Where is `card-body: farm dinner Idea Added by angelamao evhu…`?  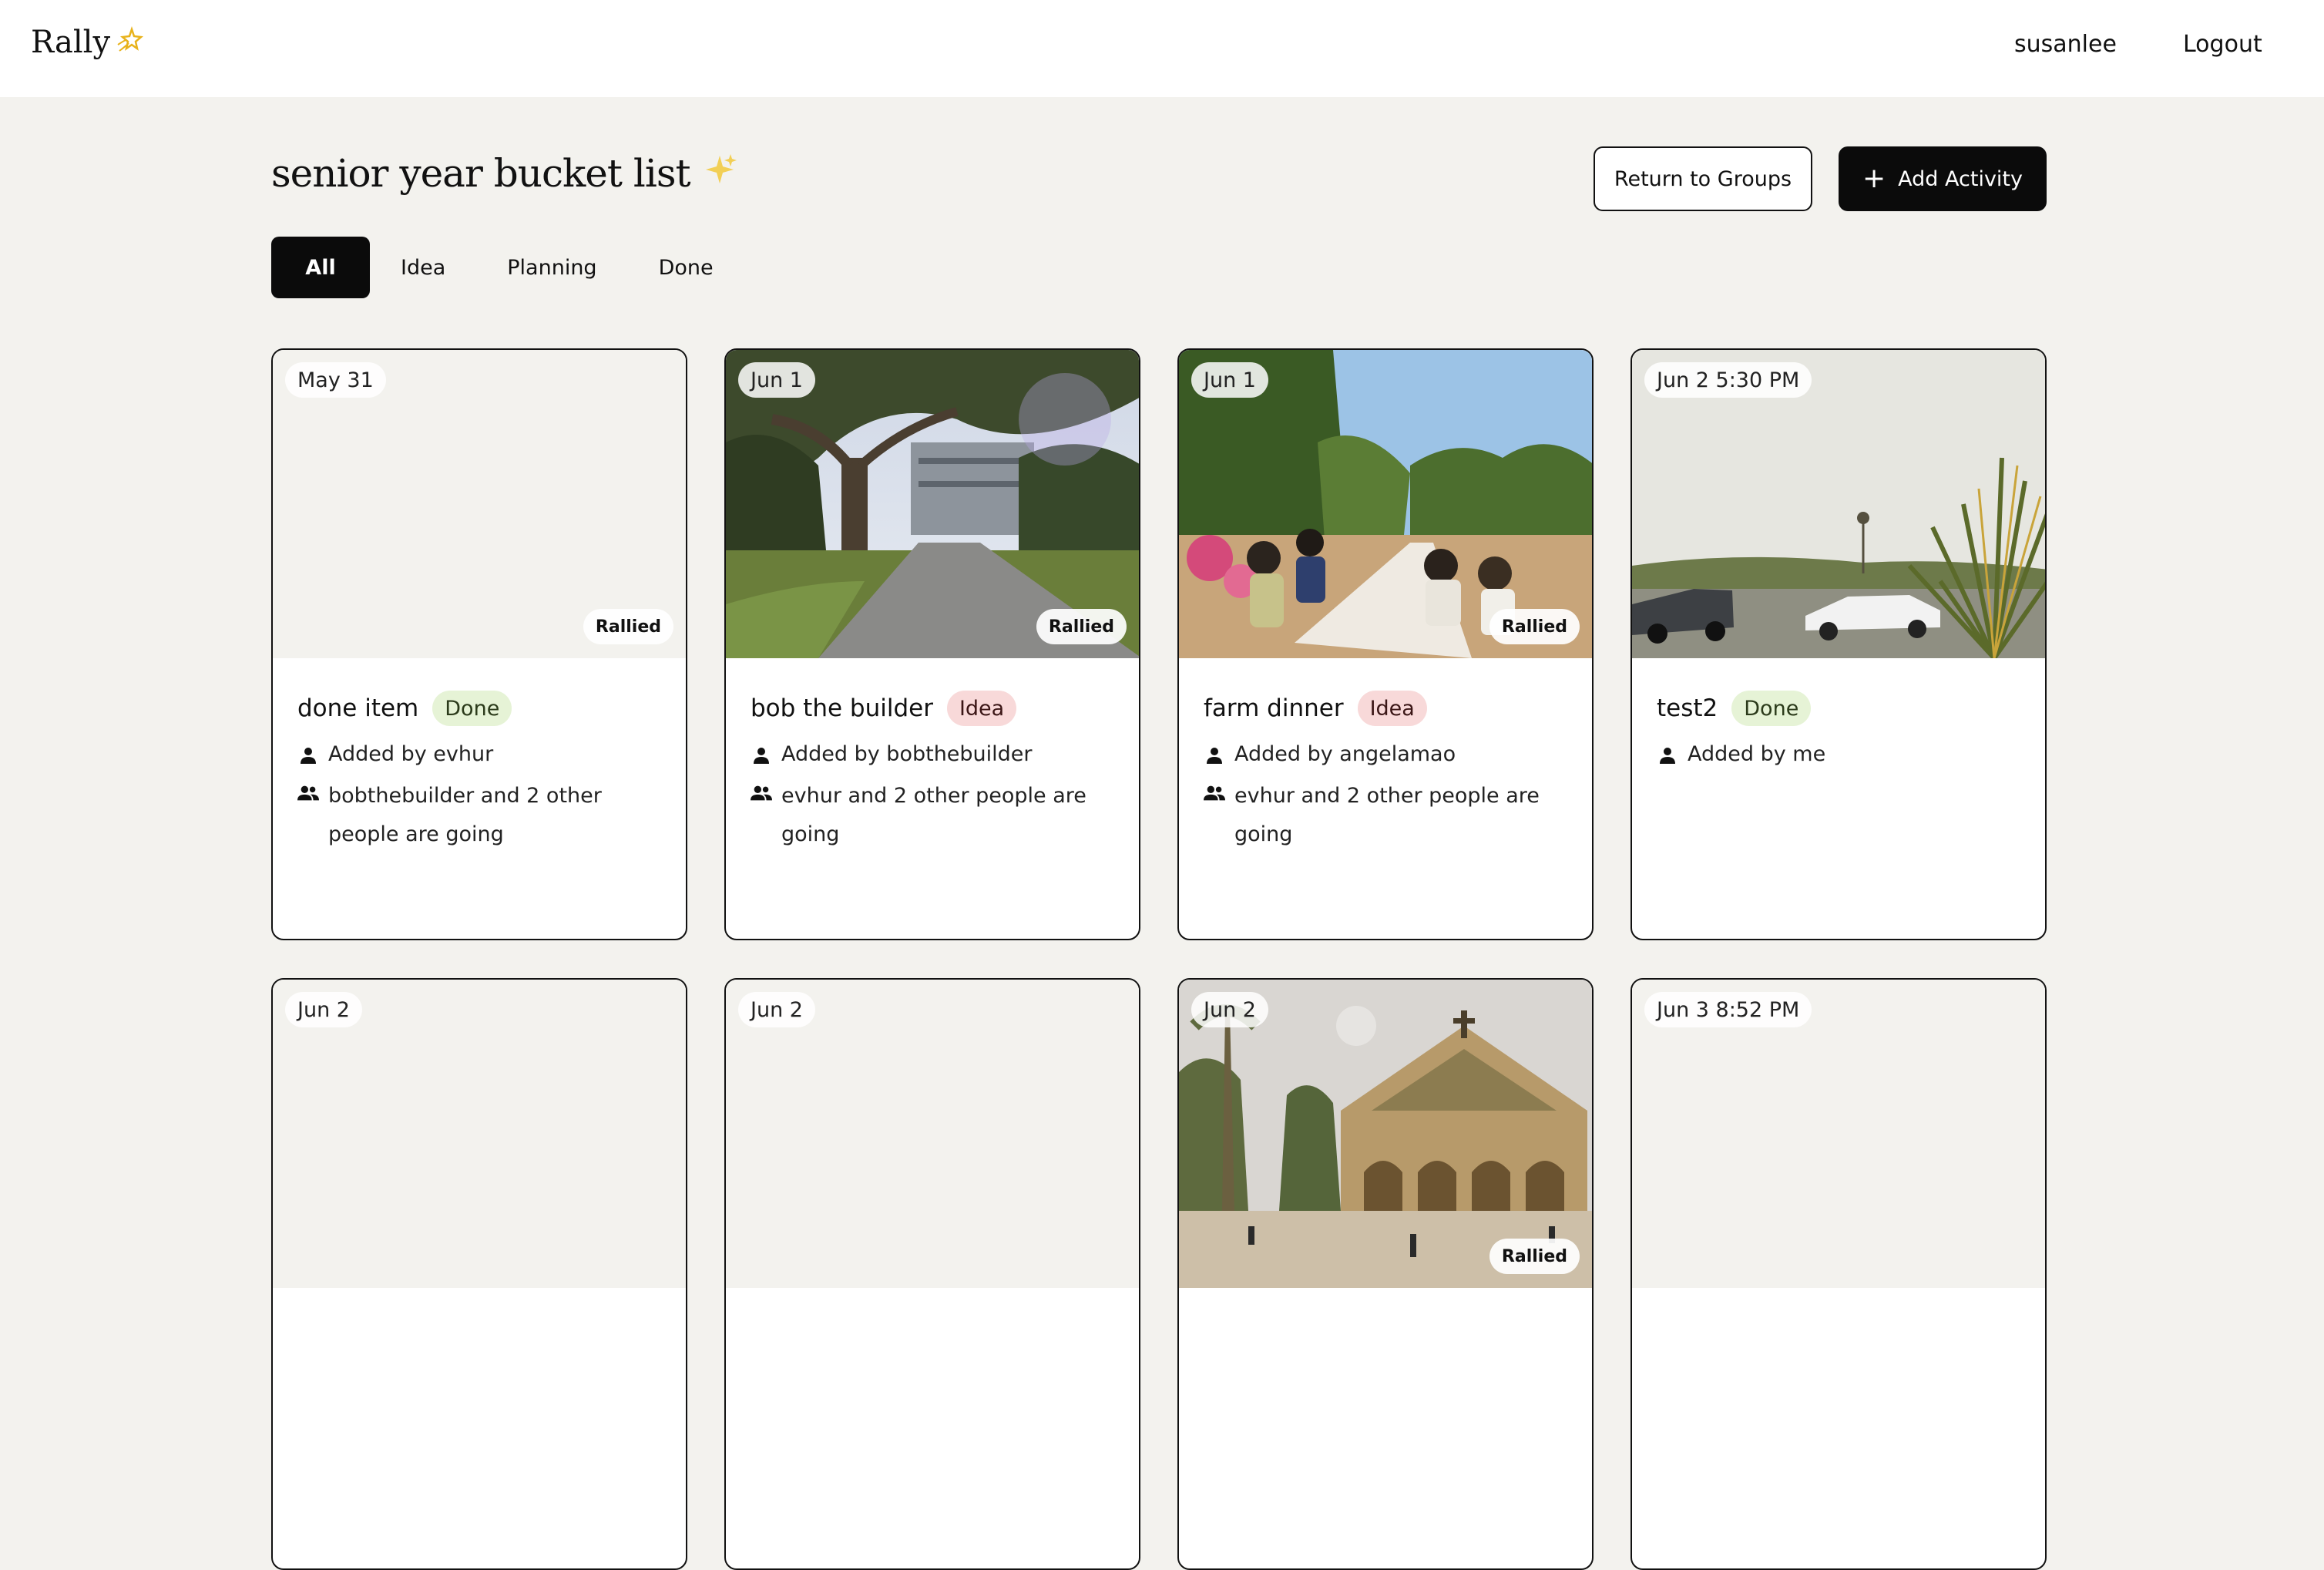 card-body: farm dinner Idea Added by angelamao evhu… is located at coordinates (1385, 772).